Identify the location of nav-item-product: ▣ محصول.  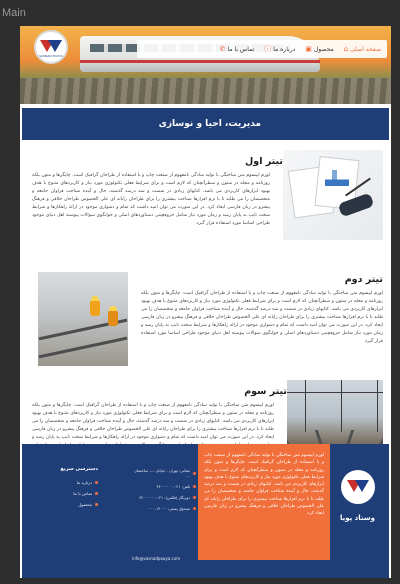
(319, 49).